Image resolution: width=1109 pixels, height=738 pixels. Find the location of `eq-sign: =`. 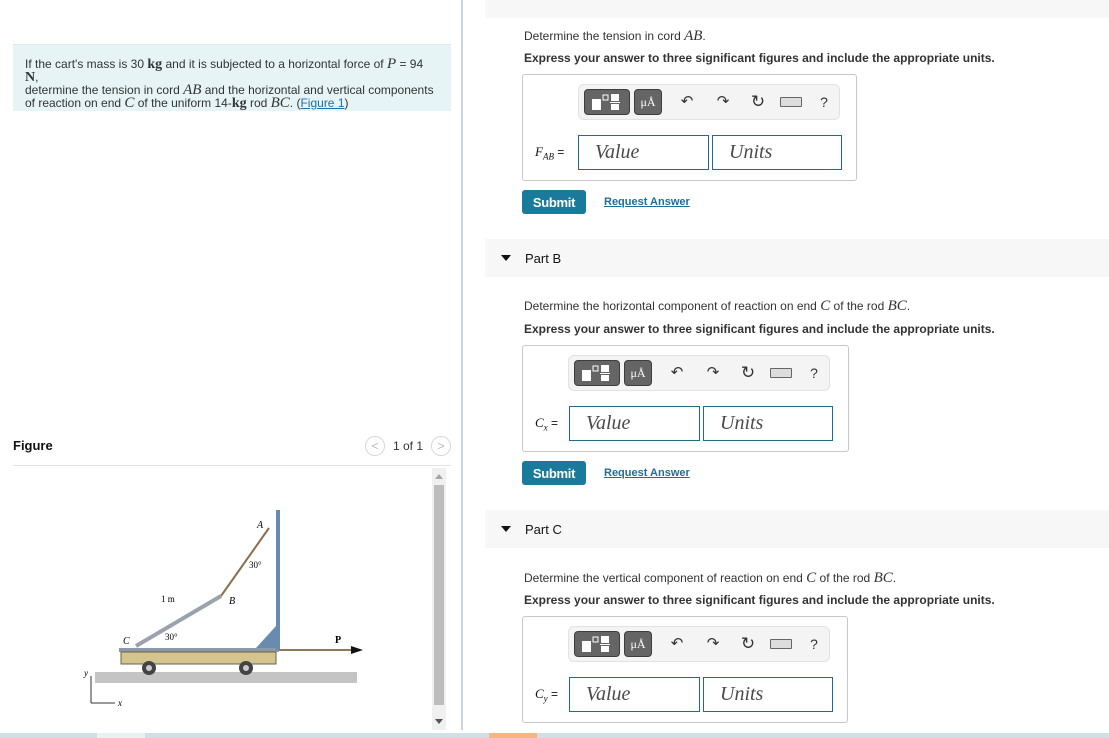

eq-sign: = is located at coordinates (553, 423).